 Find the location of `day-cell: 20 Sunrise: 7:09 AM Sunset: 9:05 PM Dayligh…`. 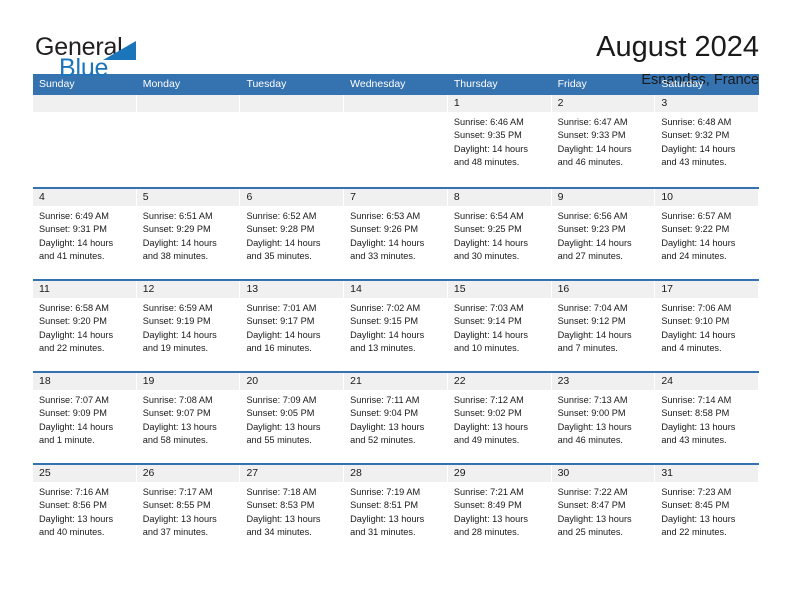

day-cell: 20 Sunrise: 7:09 AM Sunset: 9:05 PM Dayligh… is located at coordinates (292, 418).